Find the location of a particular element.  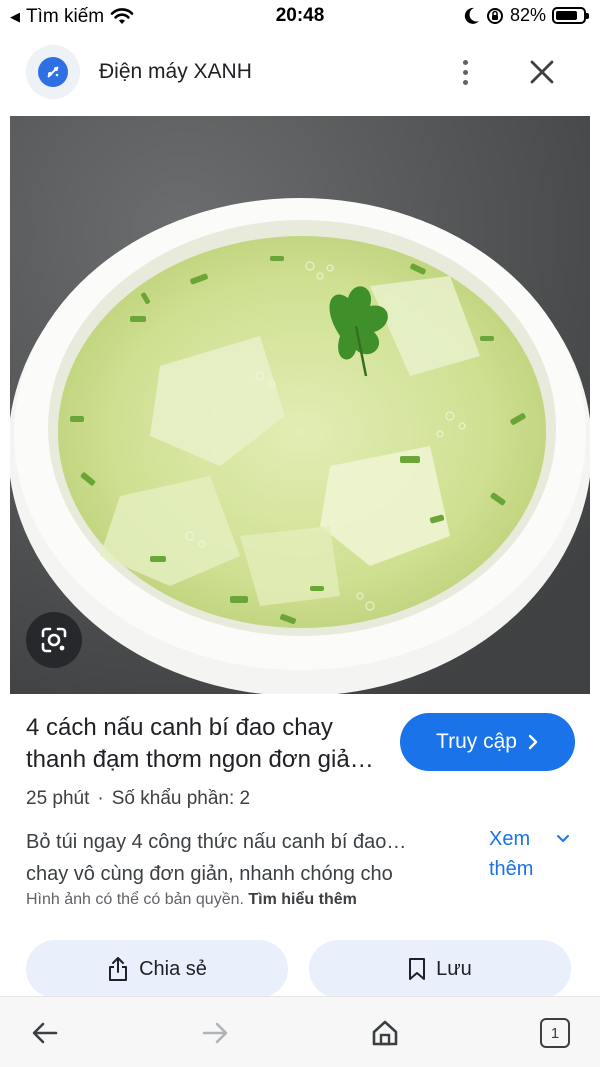

close-icon is located at coordinates (542, 72).